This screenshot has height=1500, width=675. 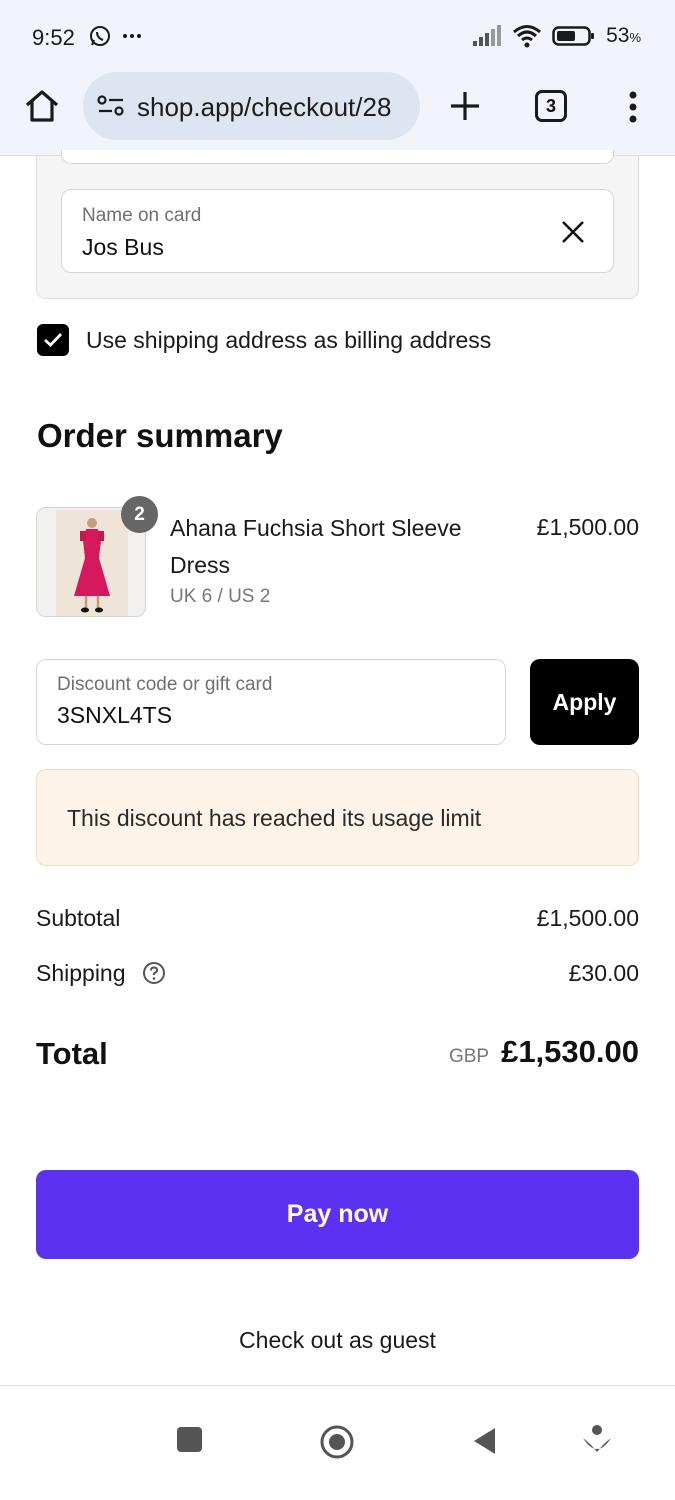 What do you see at coordinates (337, 1214) in the screenshot?
I see `pay-now-button: Pay now` at bounding box center [337, 1214].